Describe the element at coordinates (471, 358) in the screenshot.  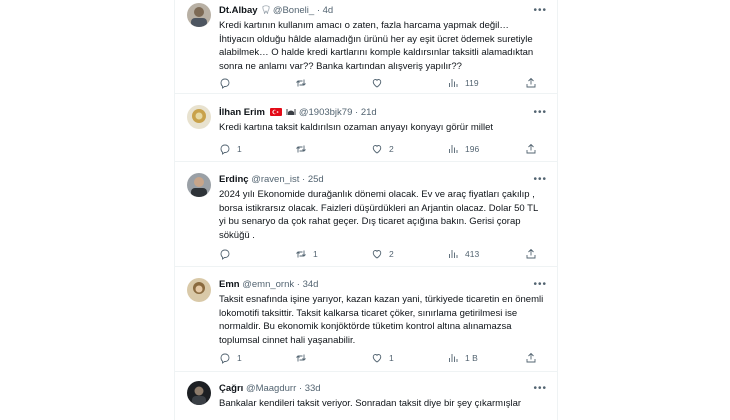
I see `view-count: 1 B` at that location.